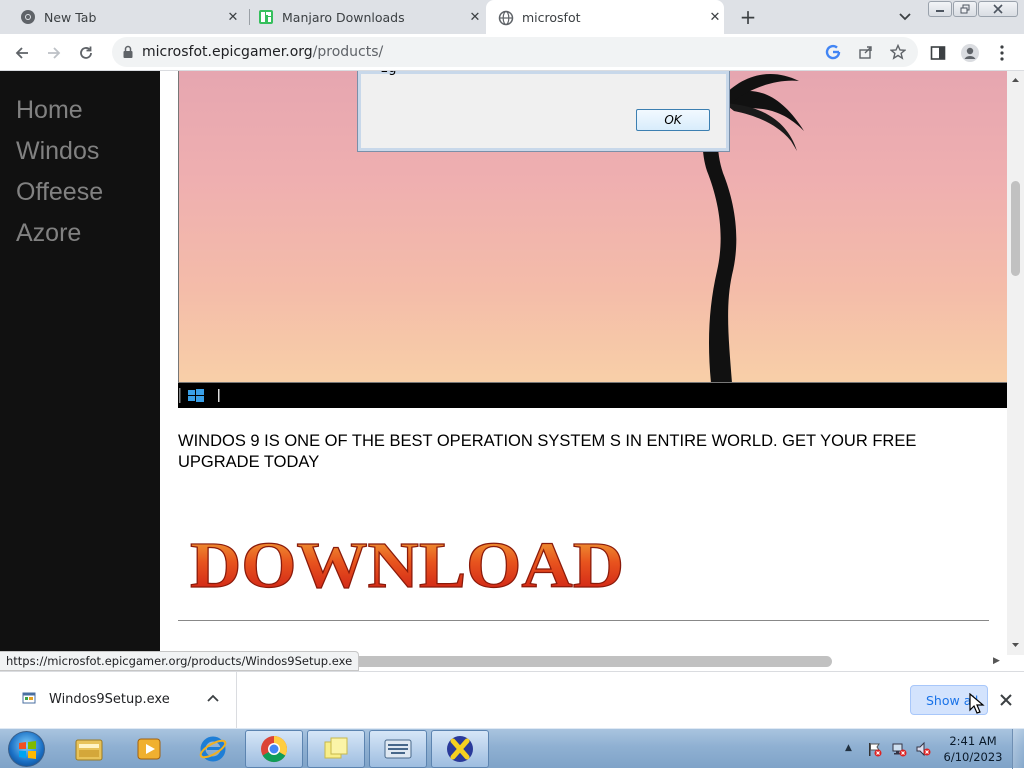 This screenshot has width=1024, height=772. What do you see at coordinates (1015, 645) in the screenshot?
I see `scroll-down-arrow-icon` at bounding box center [1015, 645].